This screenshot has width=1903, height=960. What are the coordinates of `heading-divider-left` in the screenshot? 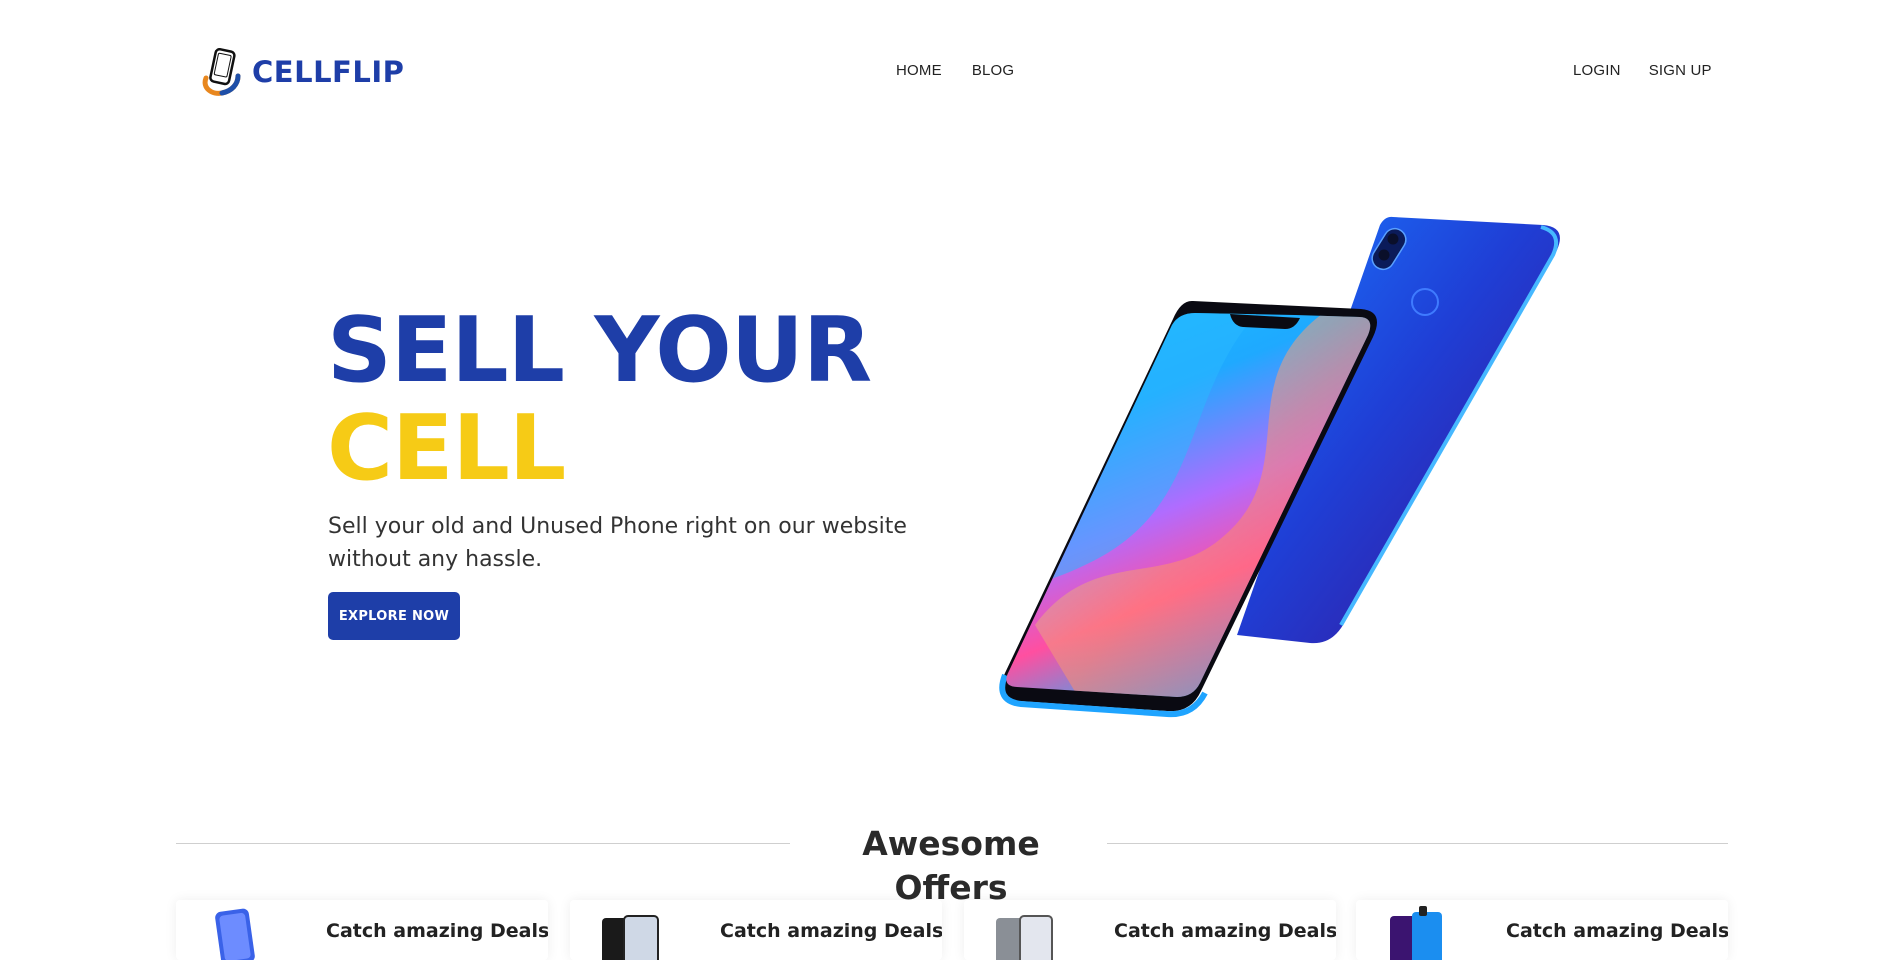 It's located at (483, 843).